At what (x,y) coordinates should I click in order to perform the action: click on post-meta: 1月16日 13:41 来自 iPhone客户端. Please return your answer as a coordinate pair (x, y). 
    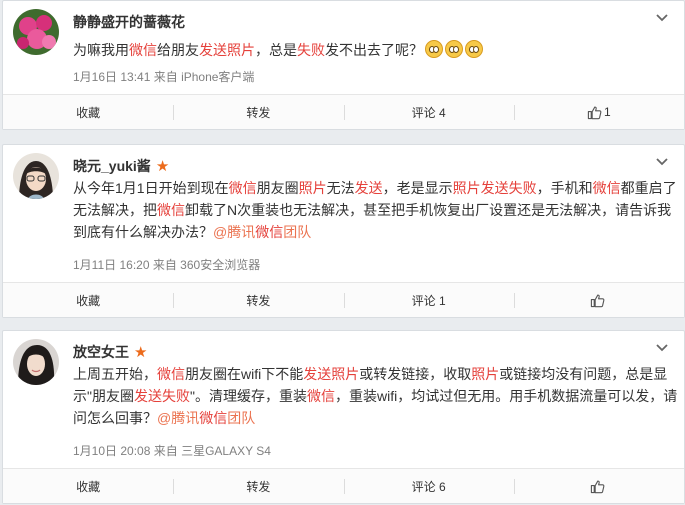
    Looking at the image, I should click on (163, 76).